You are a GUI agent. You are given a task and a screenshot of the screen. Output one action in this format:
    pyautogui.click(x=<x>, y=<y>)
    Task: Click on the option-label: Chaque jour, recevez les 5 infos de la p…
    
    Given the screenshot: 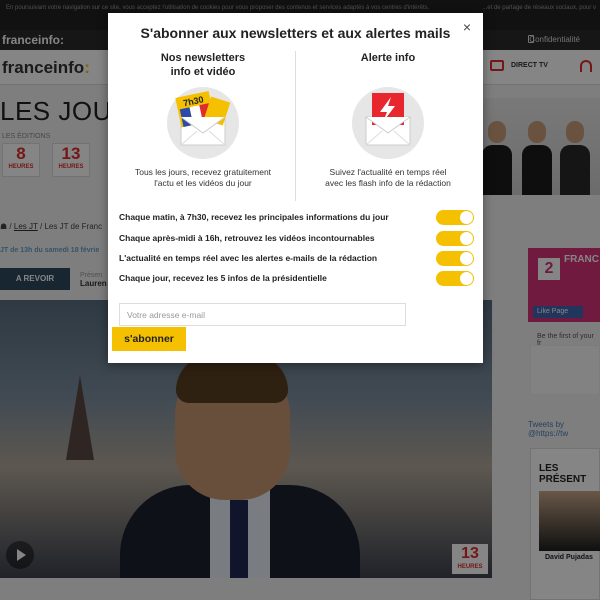 What is the action you would take?
    pyautogui.click(x=223, y=278)
    